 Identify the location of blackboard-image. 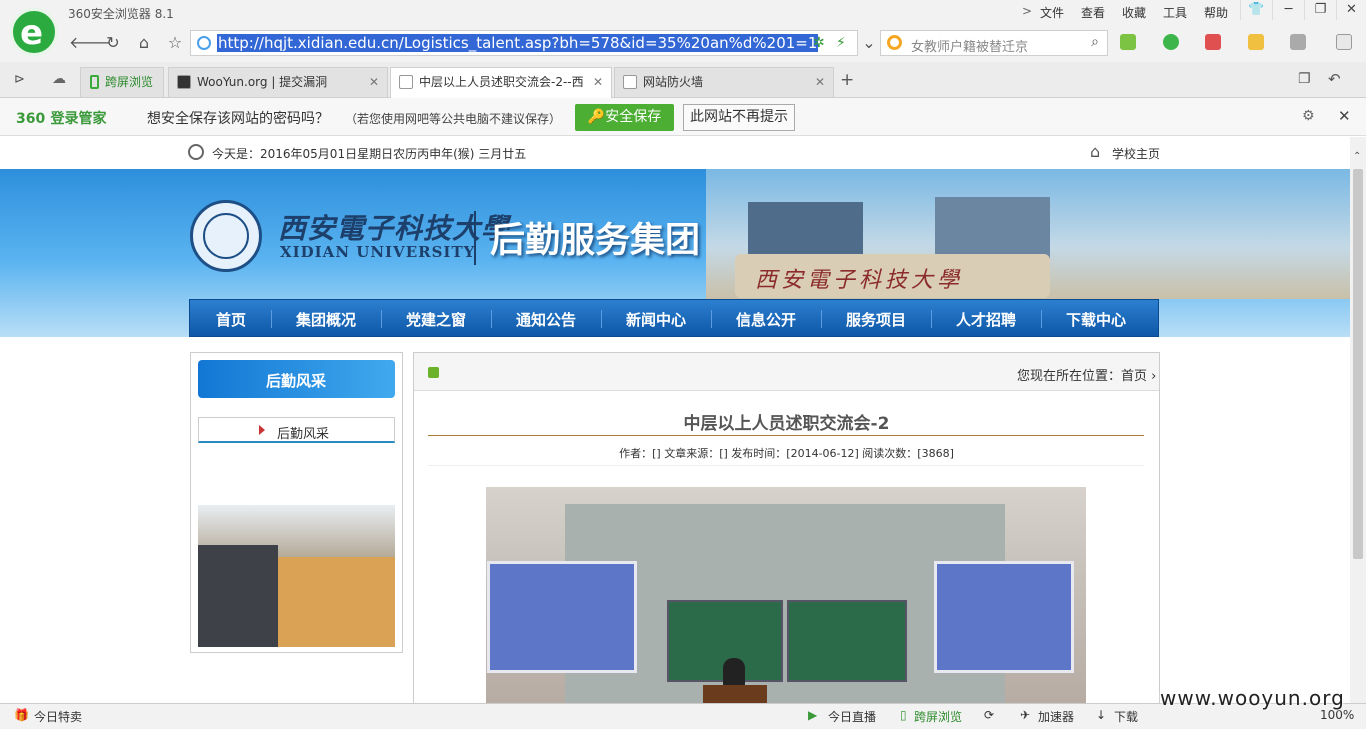
(847, 641).